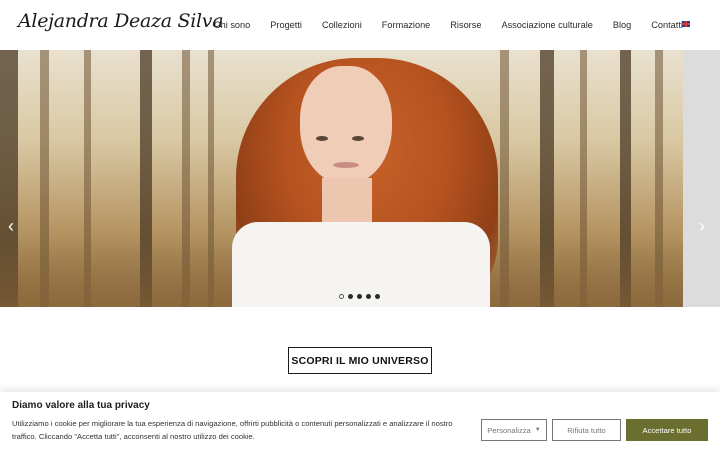 This screenshot has height=450, width=720. I want to click on personalize-button: Personalizza ▼, so click(514, 430).